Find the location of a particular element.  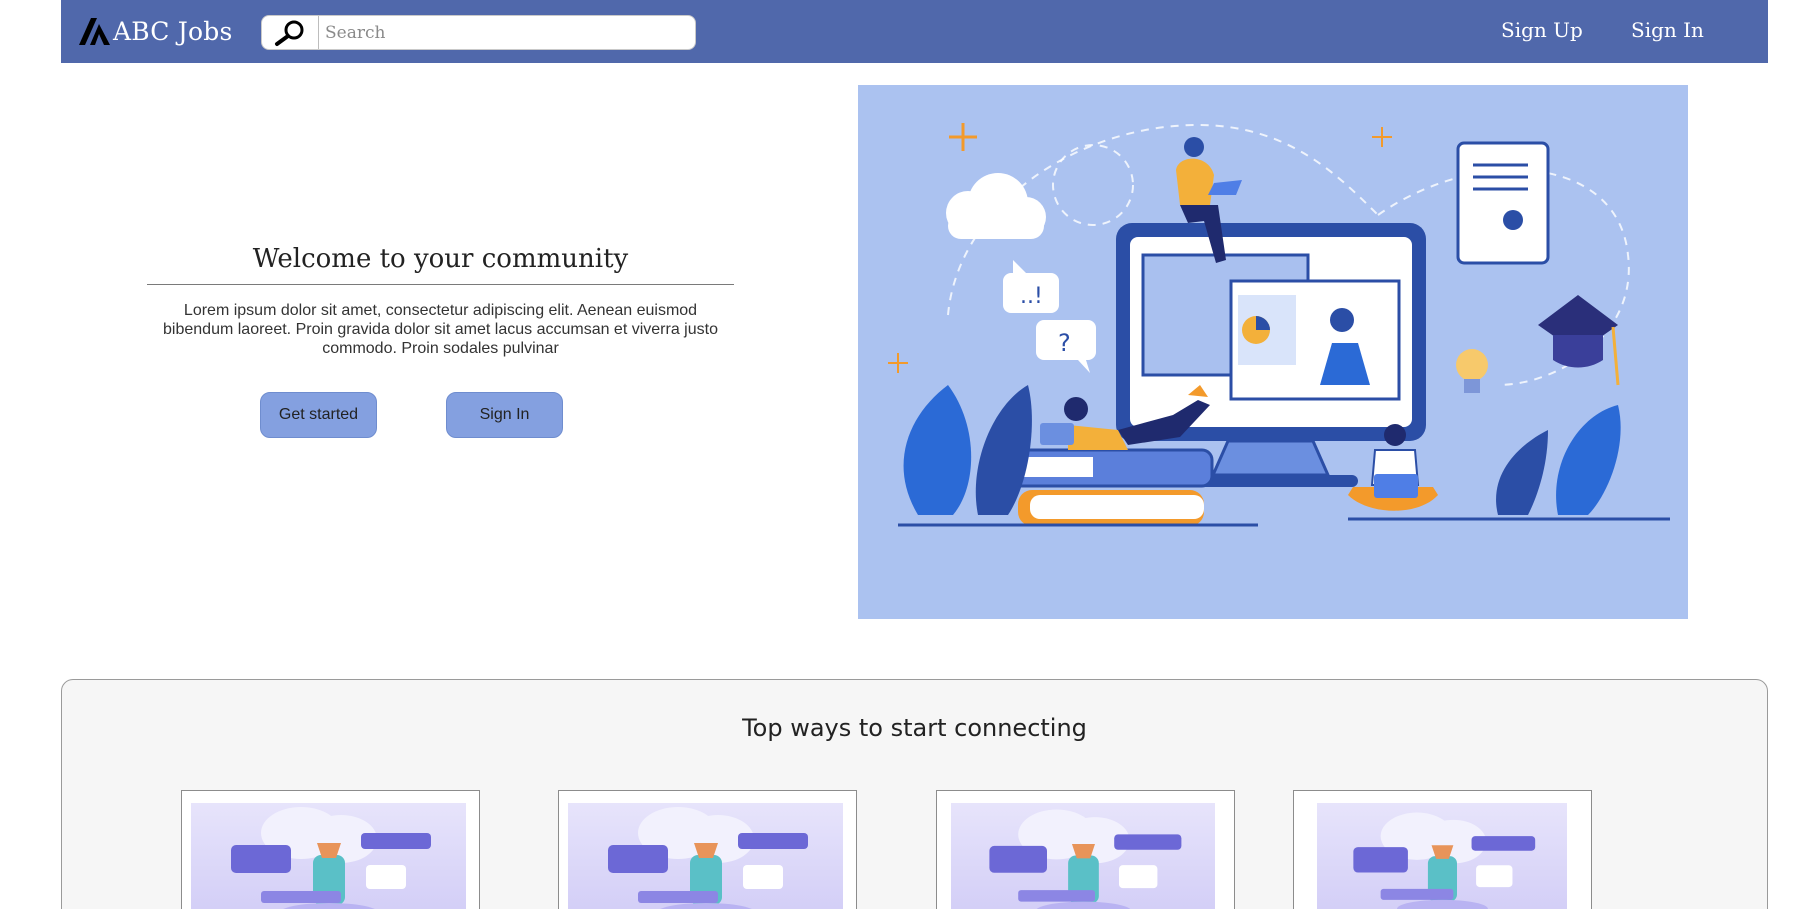

question-bubble-text: ? is located at coordinates (1064, 343).